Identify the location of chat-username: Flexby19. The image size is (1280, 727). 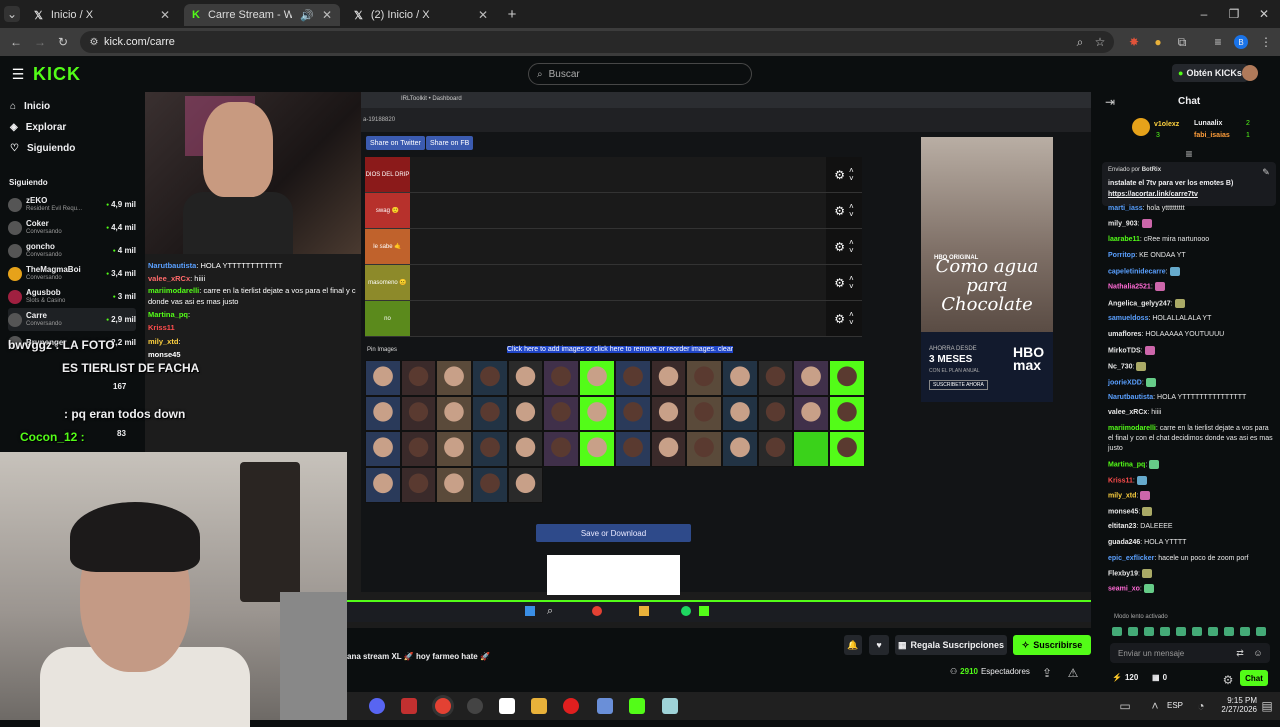
(1123, 573).